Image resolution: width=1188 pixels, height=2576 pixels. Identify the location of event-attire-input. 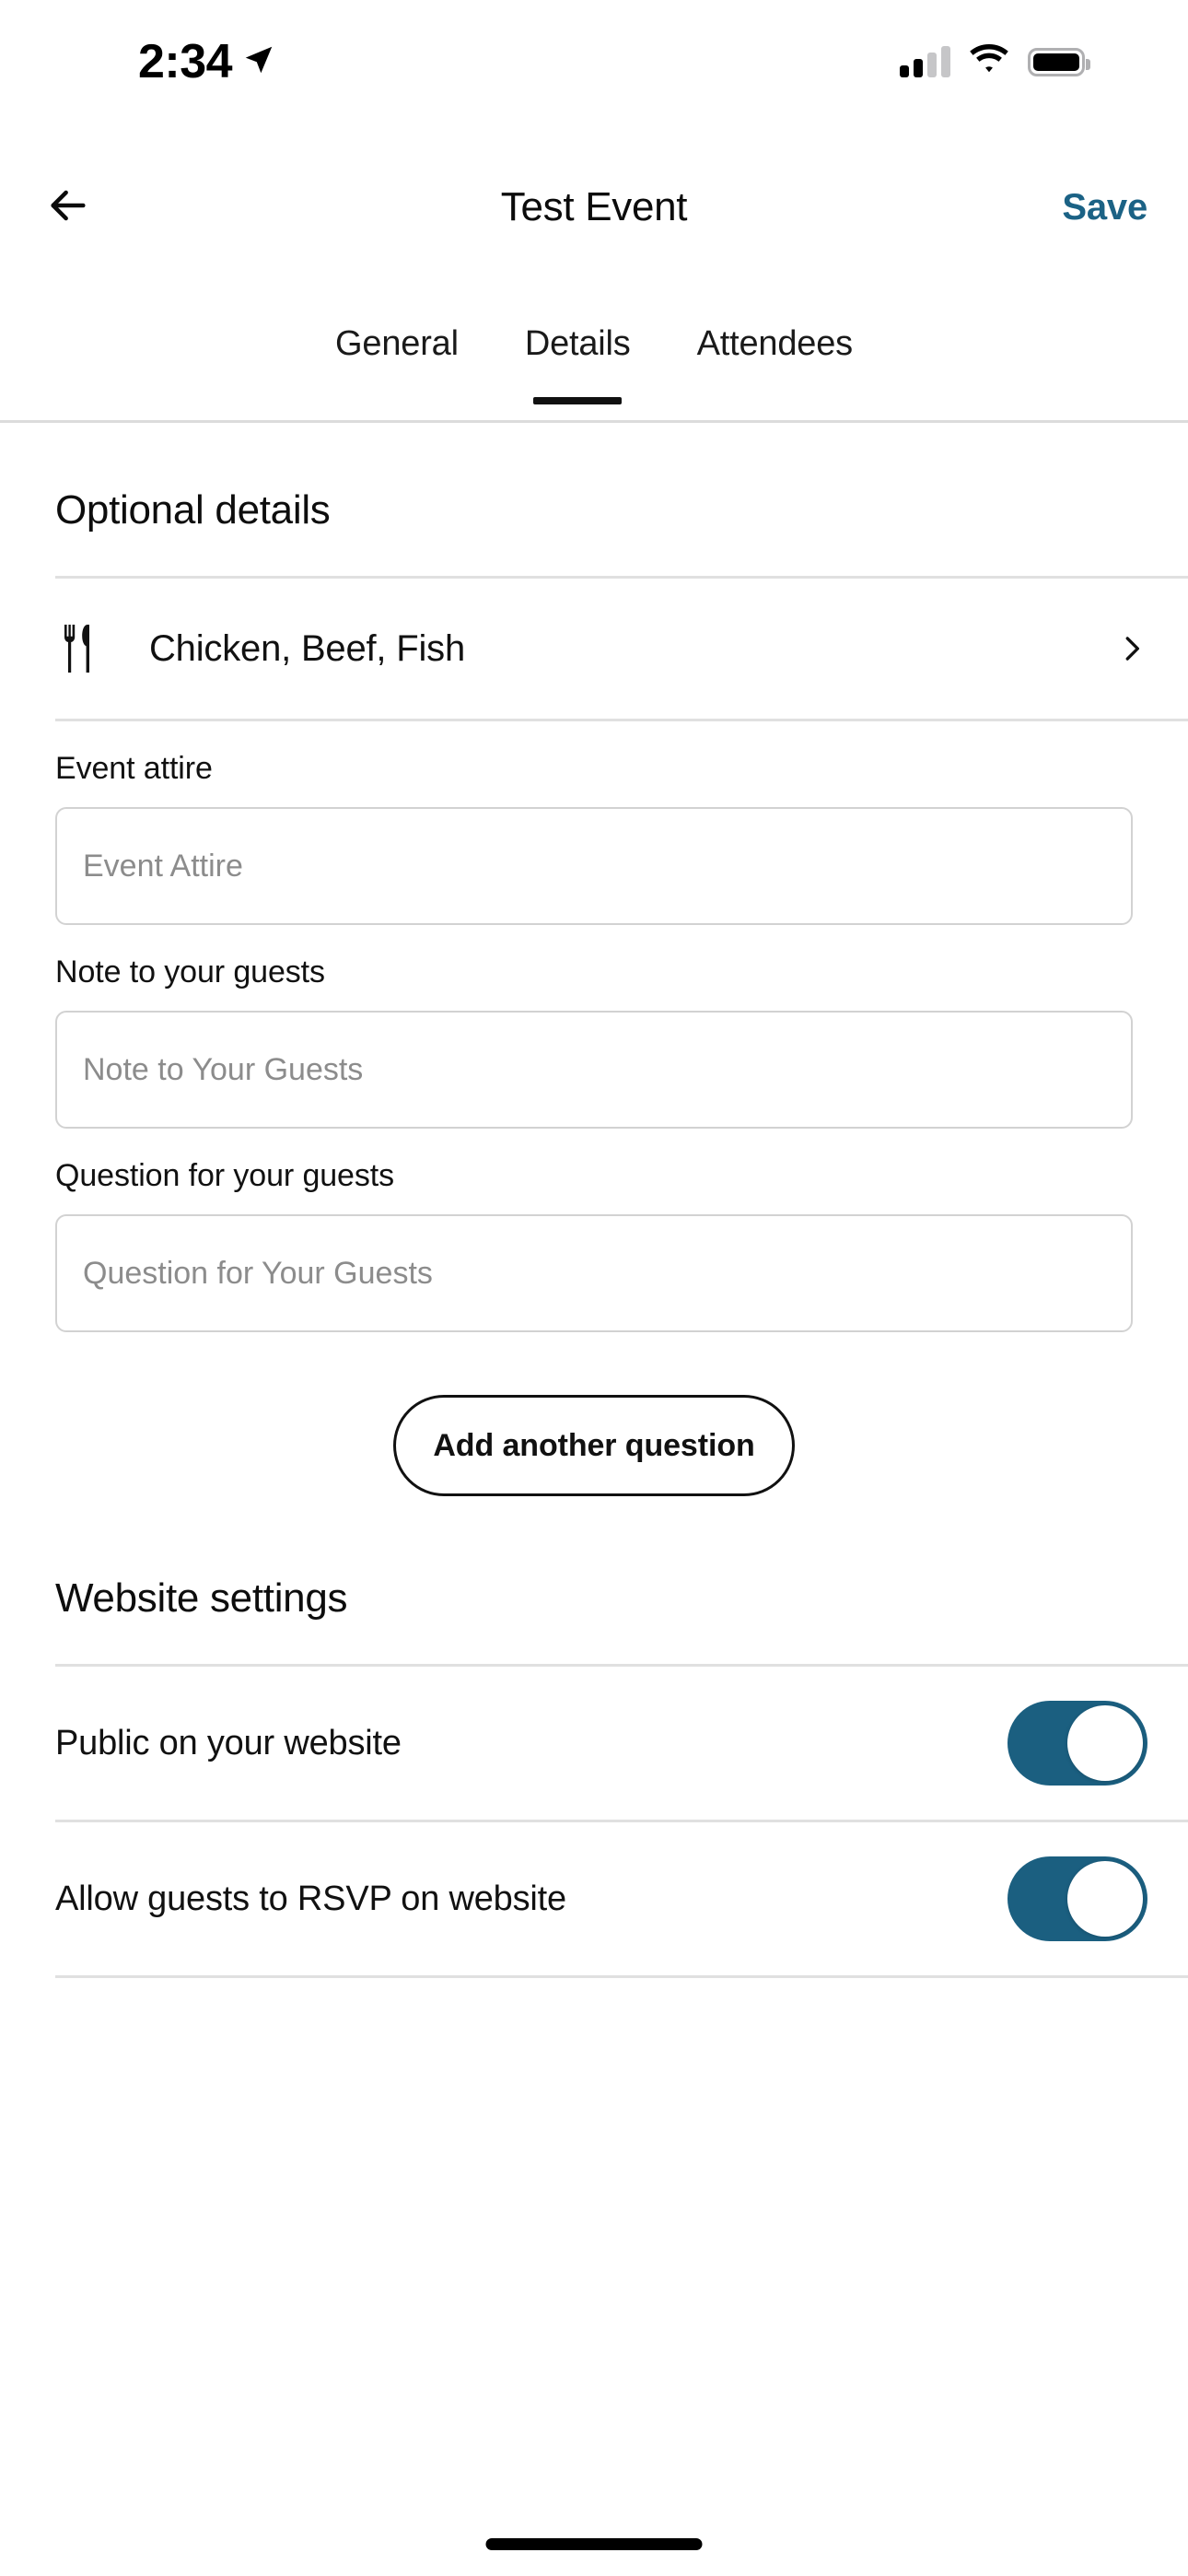
(594, 866).